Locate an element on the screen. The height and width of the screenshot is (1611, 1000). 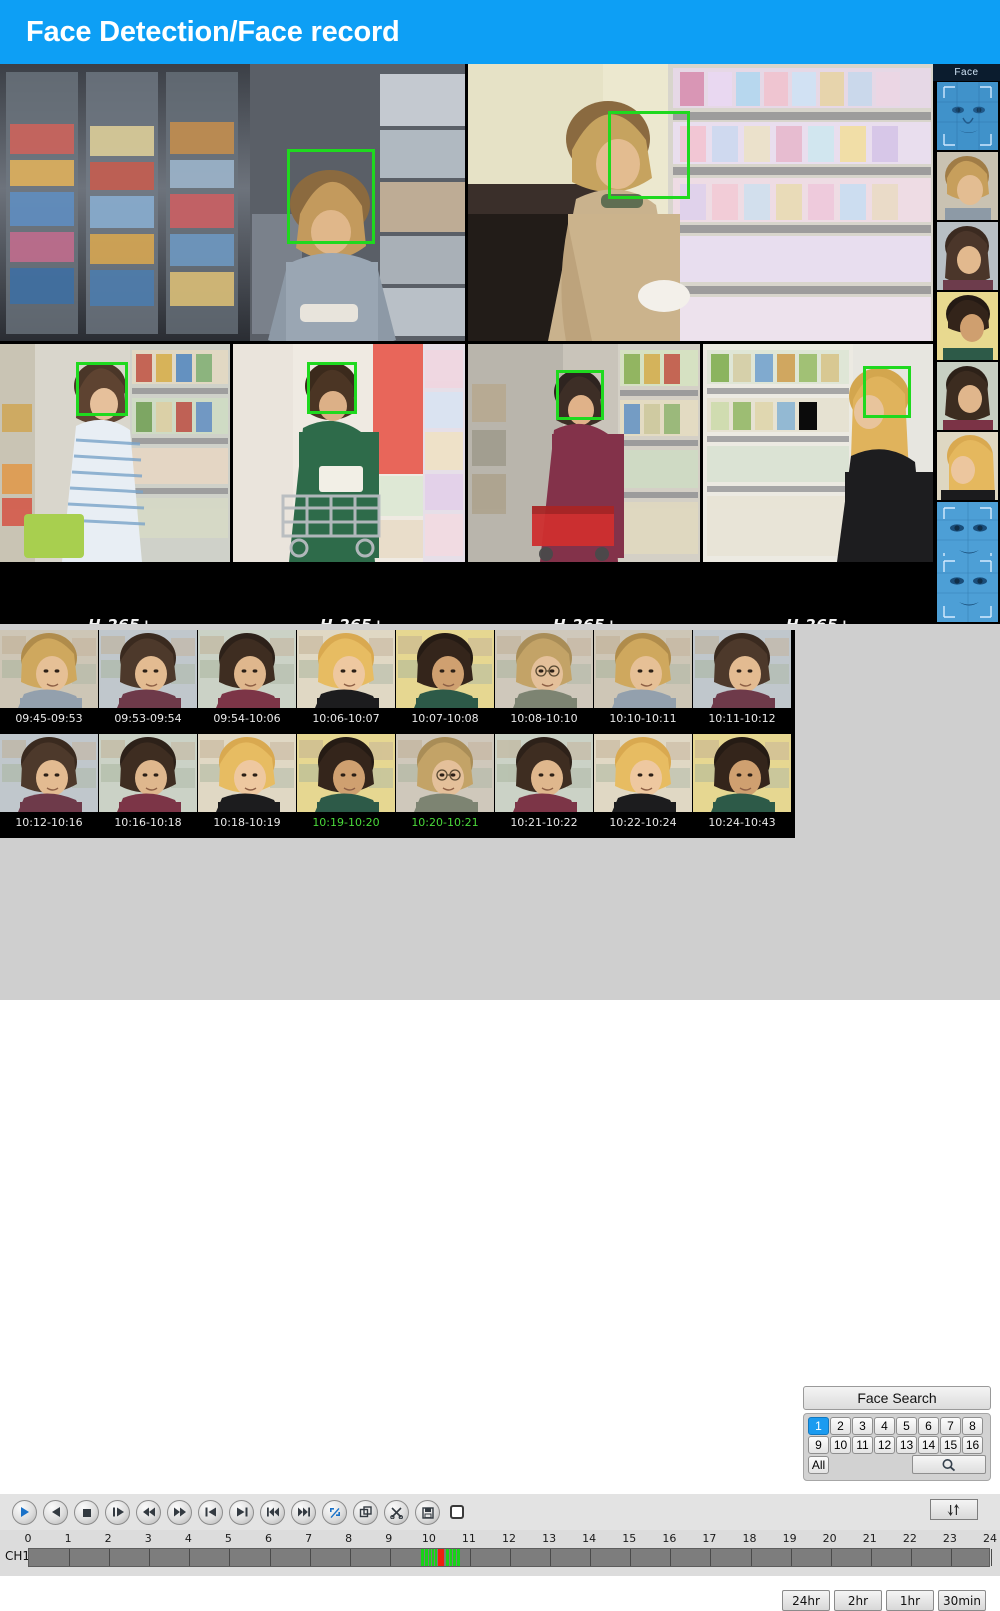
channel-button-3: 3 is located at coordinates (862, 1426).